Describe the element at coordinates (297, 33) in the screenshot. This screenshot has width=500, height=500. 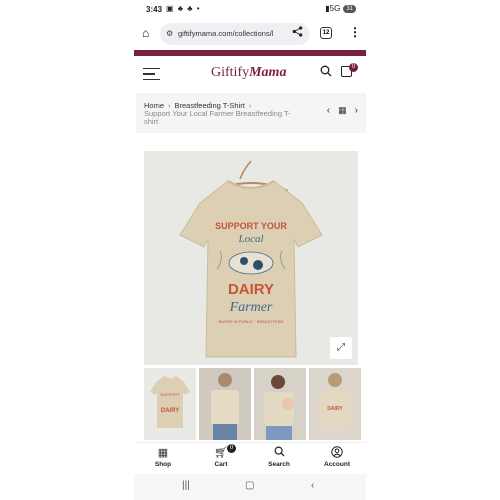
I see `share-icon` at that location.